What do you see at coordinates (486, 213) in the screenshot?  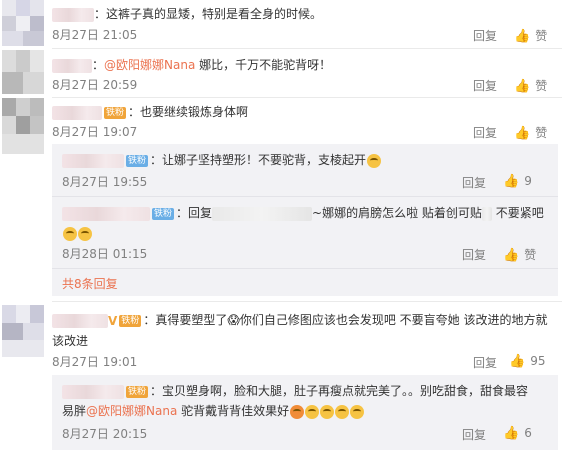 I see `image-redacted` at bounding box center [486, 213].